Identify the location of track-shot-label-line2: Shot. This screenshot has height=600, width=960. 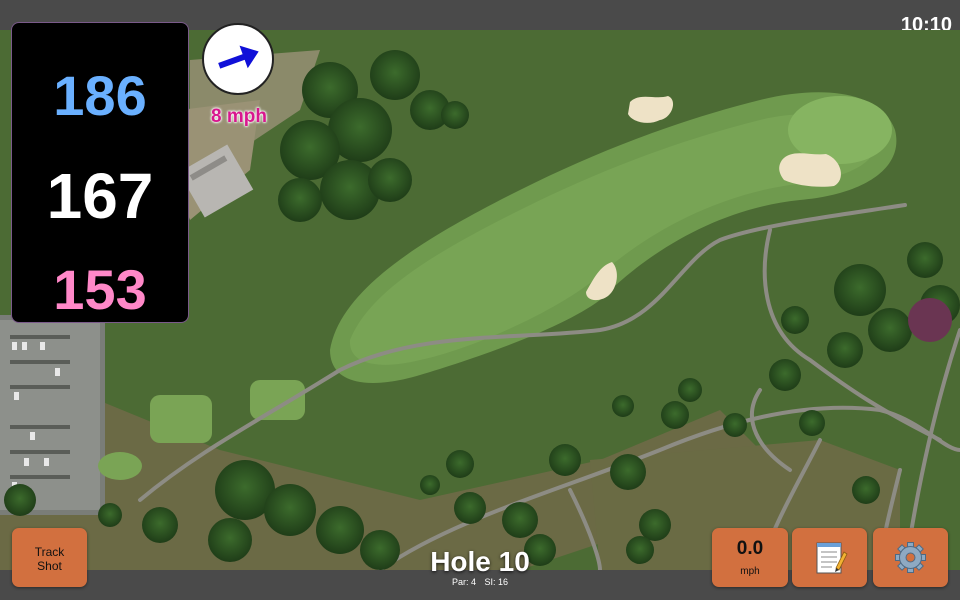
(49, 566).